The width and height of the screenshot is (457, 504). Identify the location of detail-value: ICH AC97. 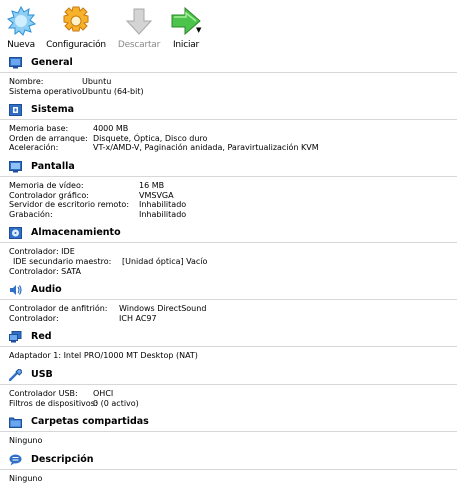
(138, 318).